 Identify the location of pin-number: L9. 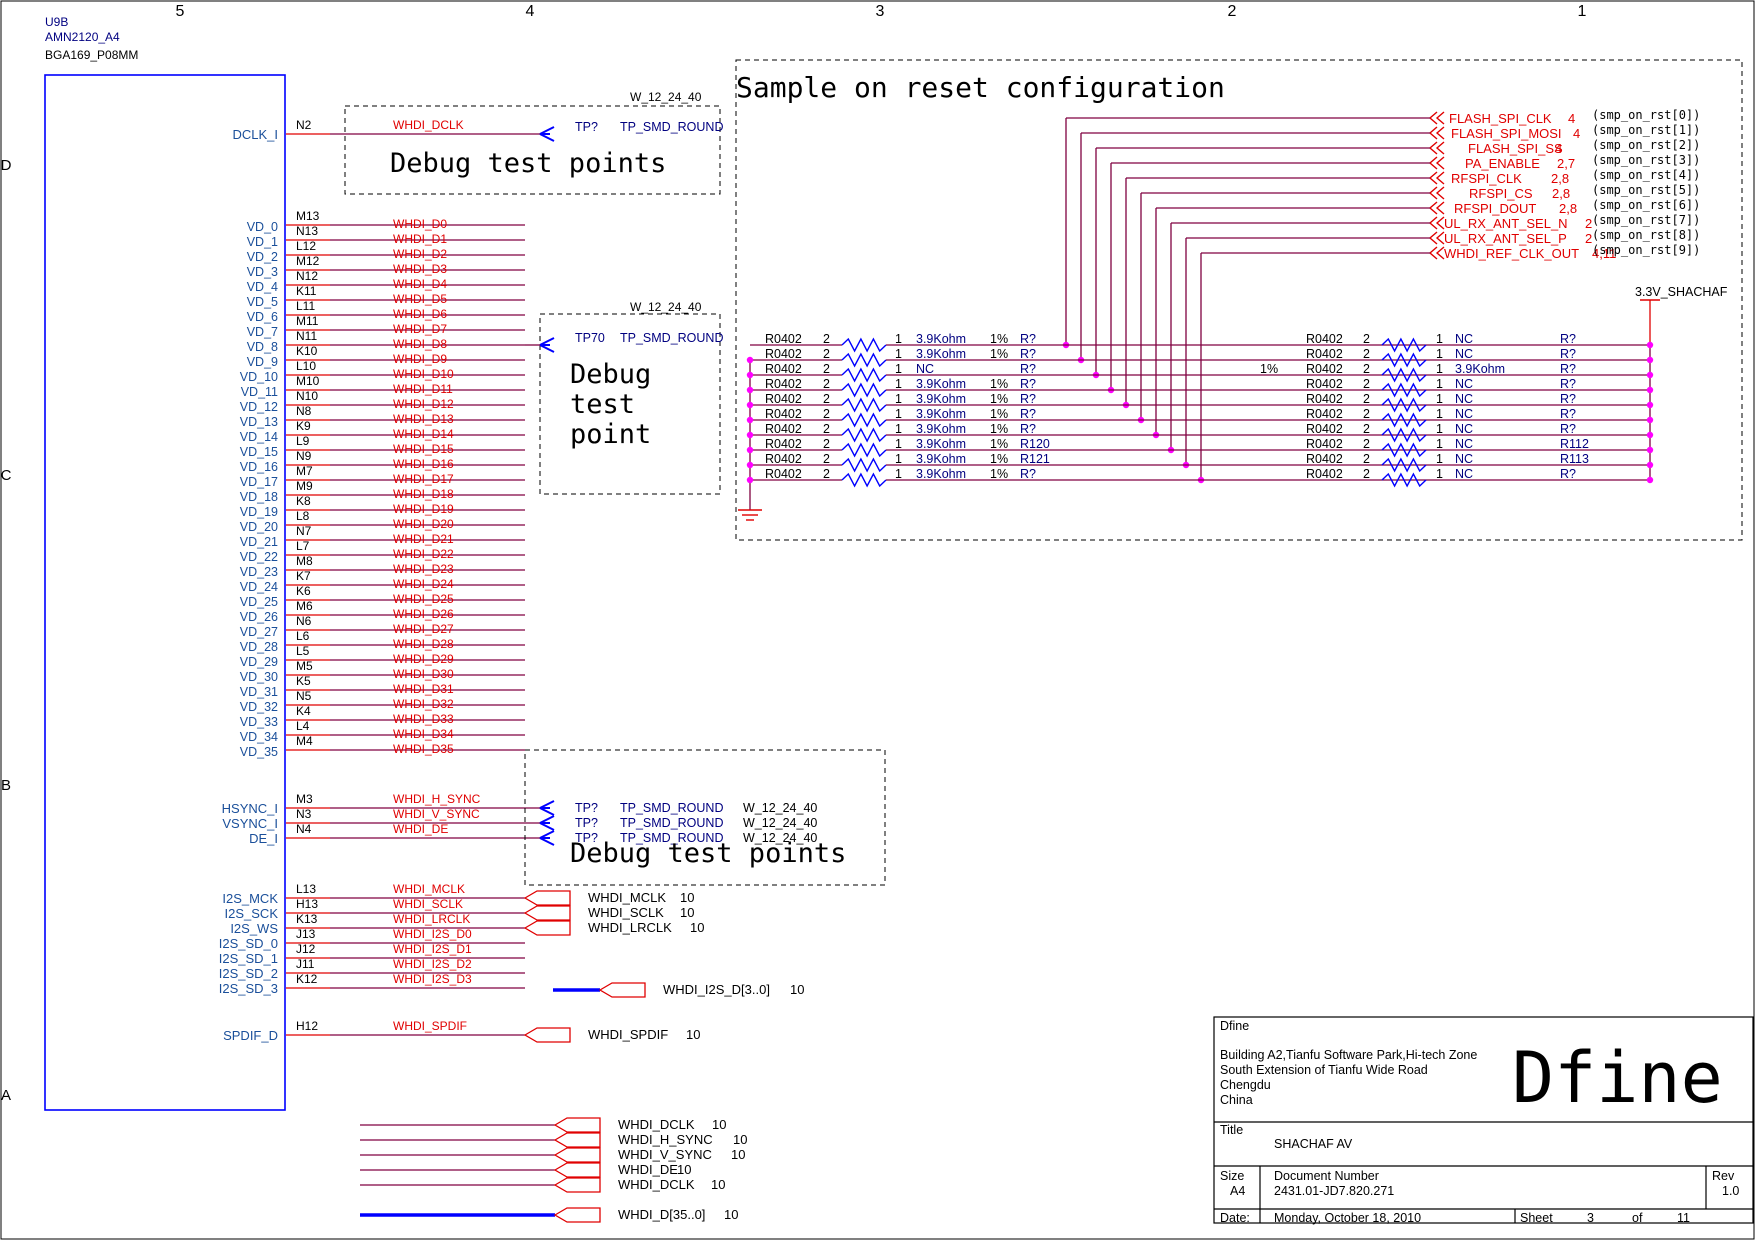
(303, 441).